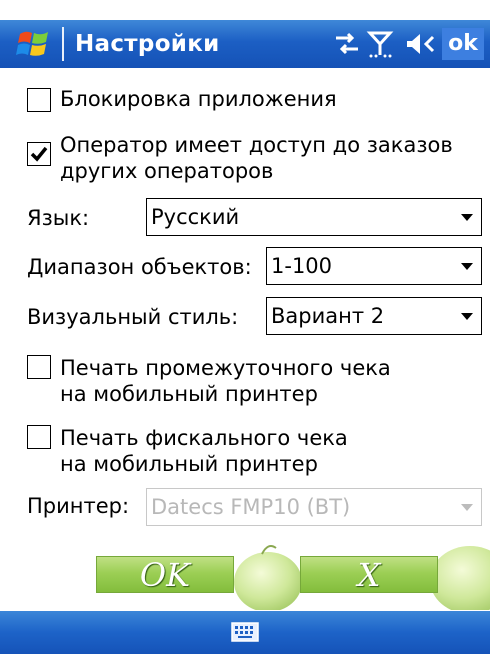 This screenshot has width=490, height=654. Describe the element at coordinates (39, 437) in the screenshot. I see `print-fiscal-checkbox` at that location.